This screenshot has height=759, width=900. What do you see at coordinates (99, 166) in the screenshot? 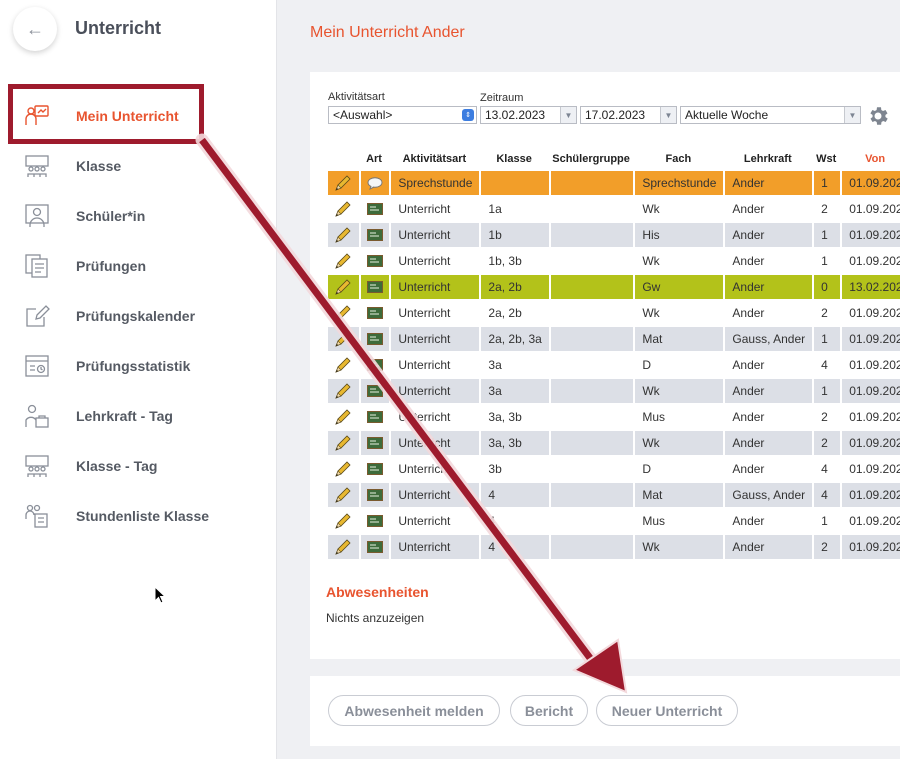
I see `sidebar-item-label: Klasse` at bounding box center [99, 166].